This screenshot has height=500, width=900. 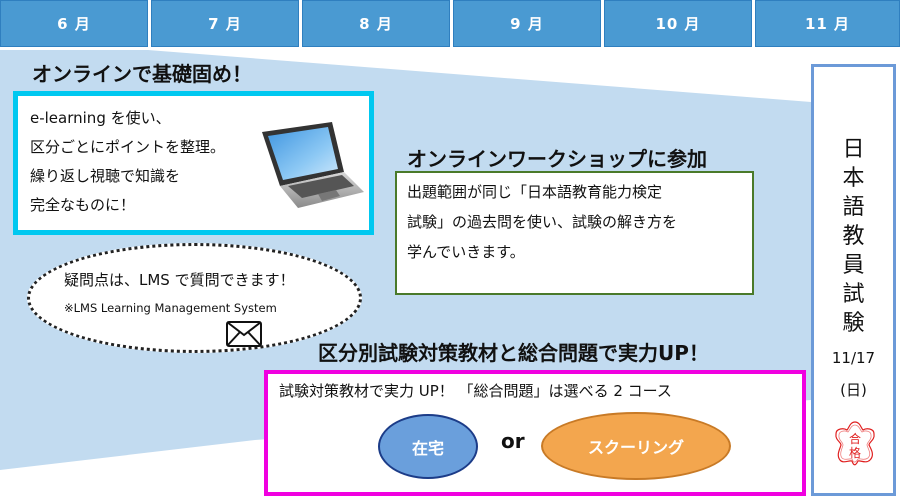 What do you see at coordinates (74, 23) in the screenshot?
I see `month-cell: 6 月` at bounding box center [74, 23].